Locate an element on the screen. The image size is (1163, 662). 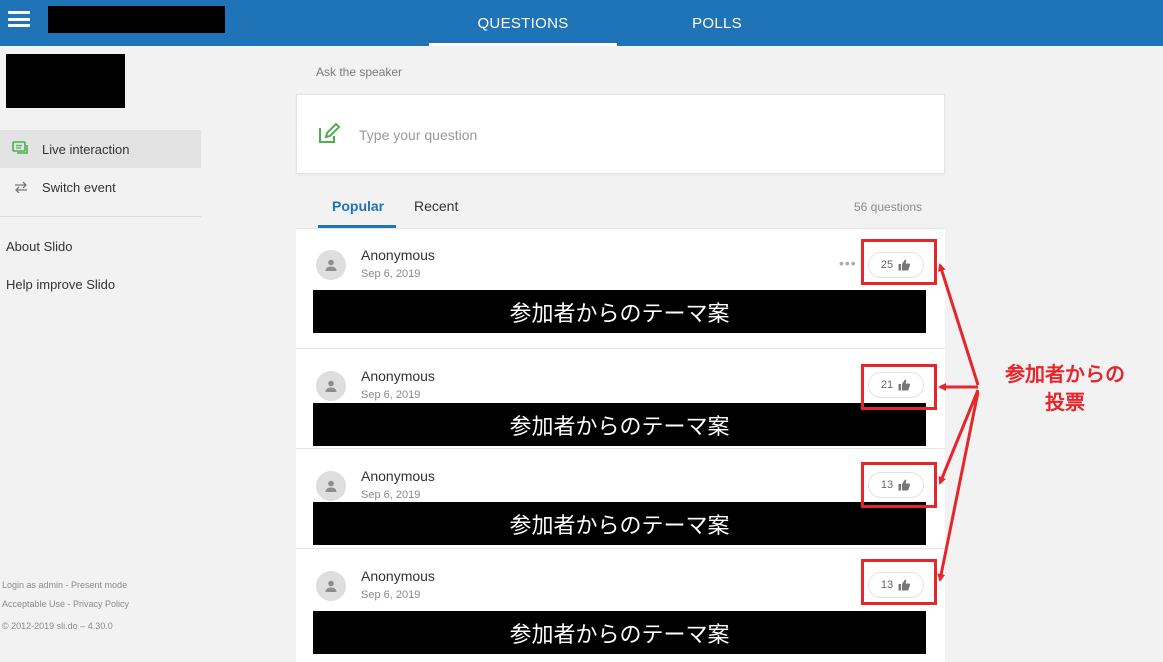
ask-question-box is located at coordinates (620, 134).